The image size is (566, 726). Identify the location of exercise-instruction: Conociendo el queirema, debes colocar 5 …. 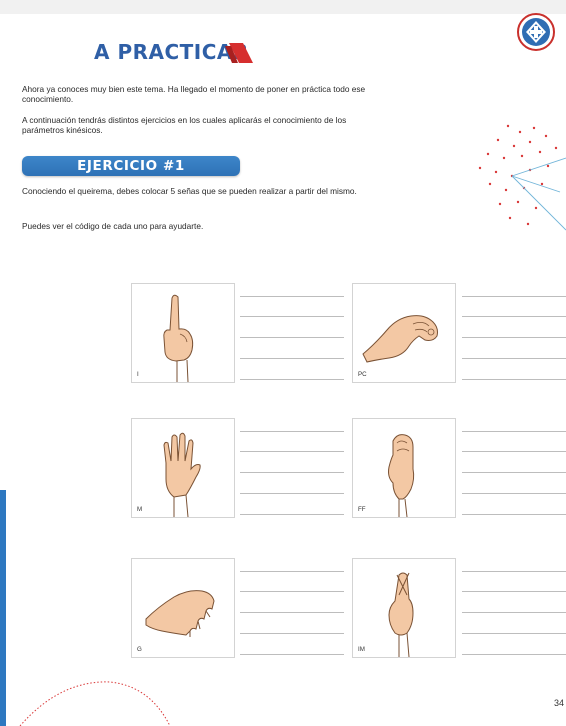
(189, 191).